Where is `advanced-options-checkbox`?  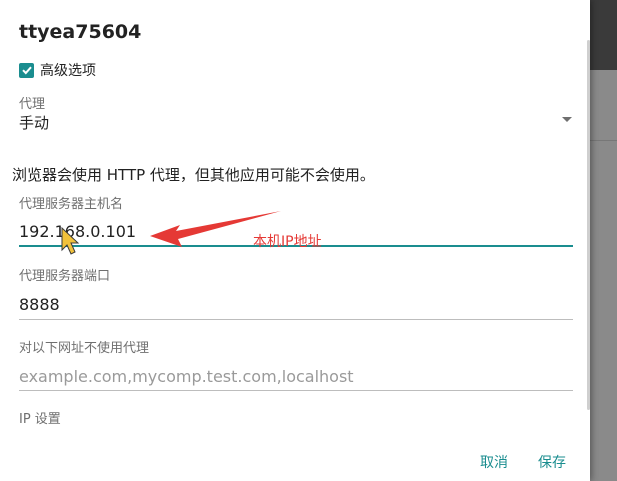
advanced-options-checkbox is located at coordinates (26, 70).